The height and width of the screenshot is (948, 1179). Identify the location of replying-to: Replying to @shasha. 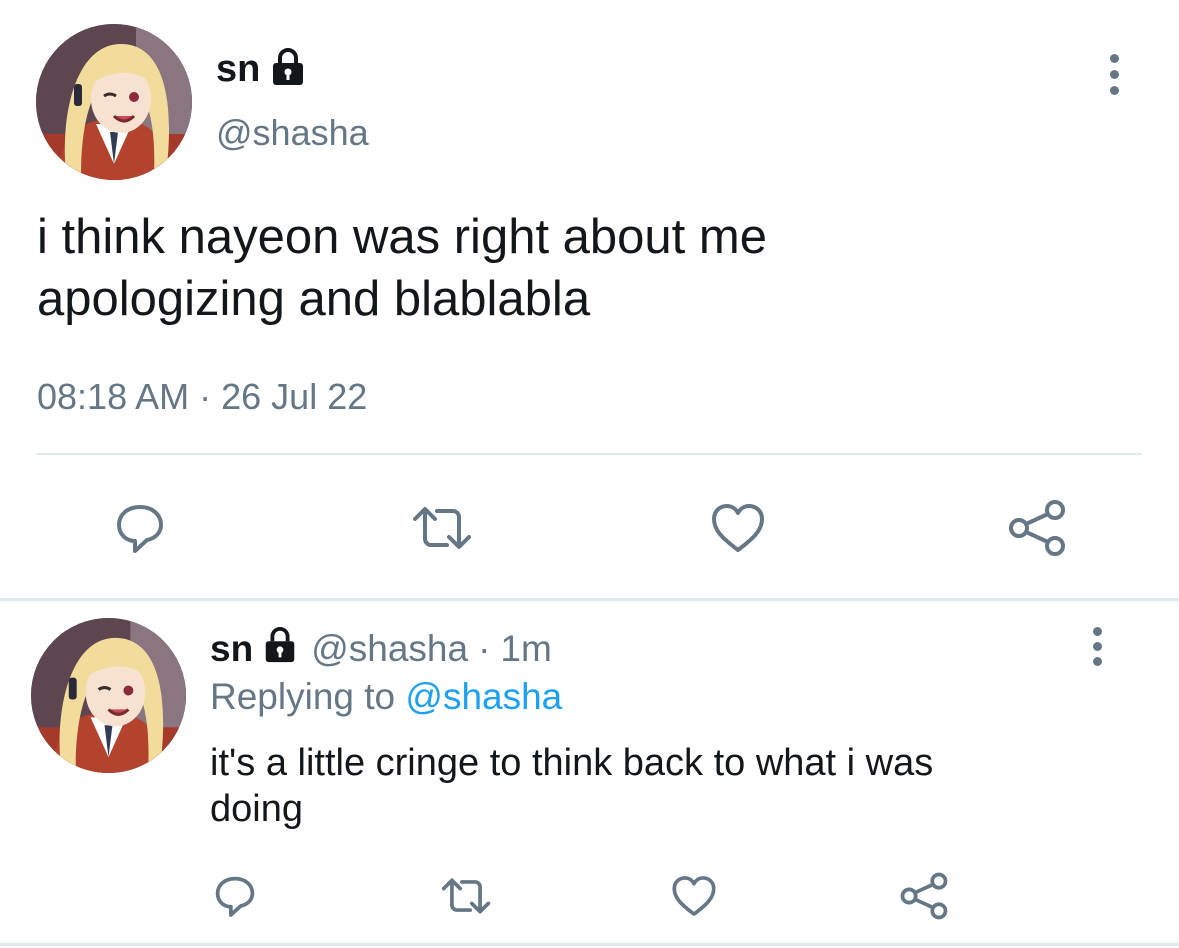
(386, 697).